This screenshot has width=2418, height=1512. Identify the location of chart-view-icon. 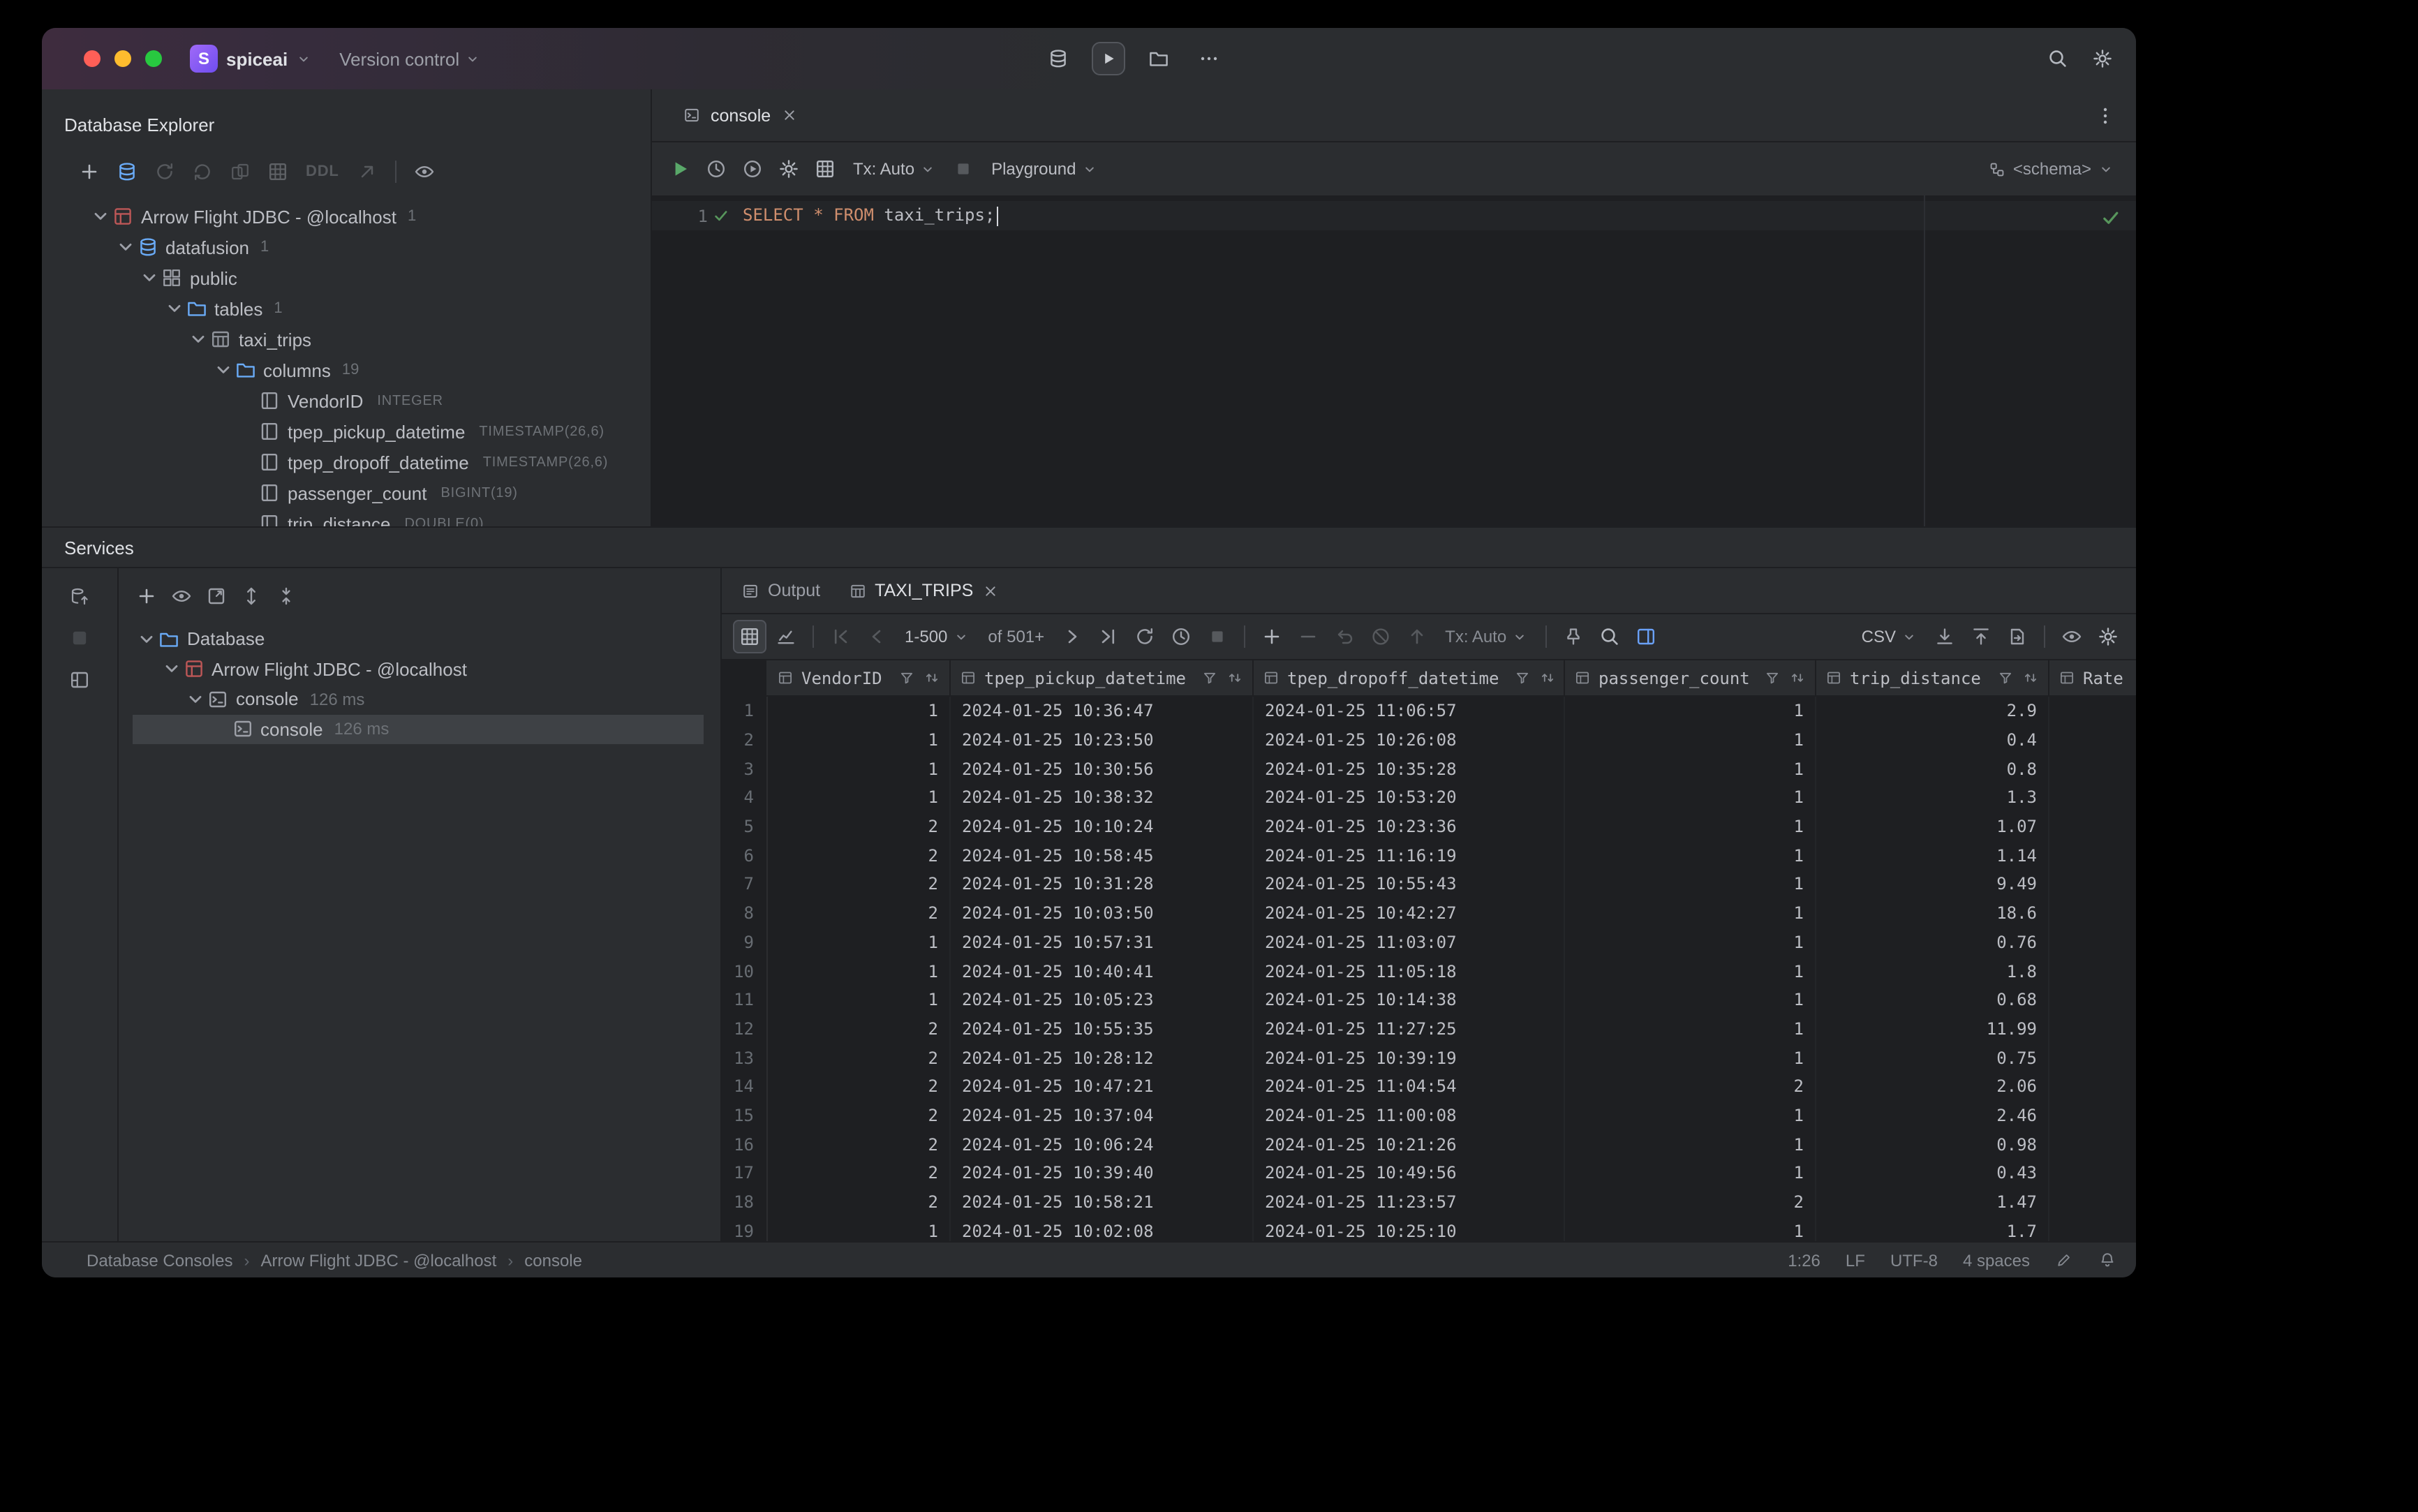
(786, 636).